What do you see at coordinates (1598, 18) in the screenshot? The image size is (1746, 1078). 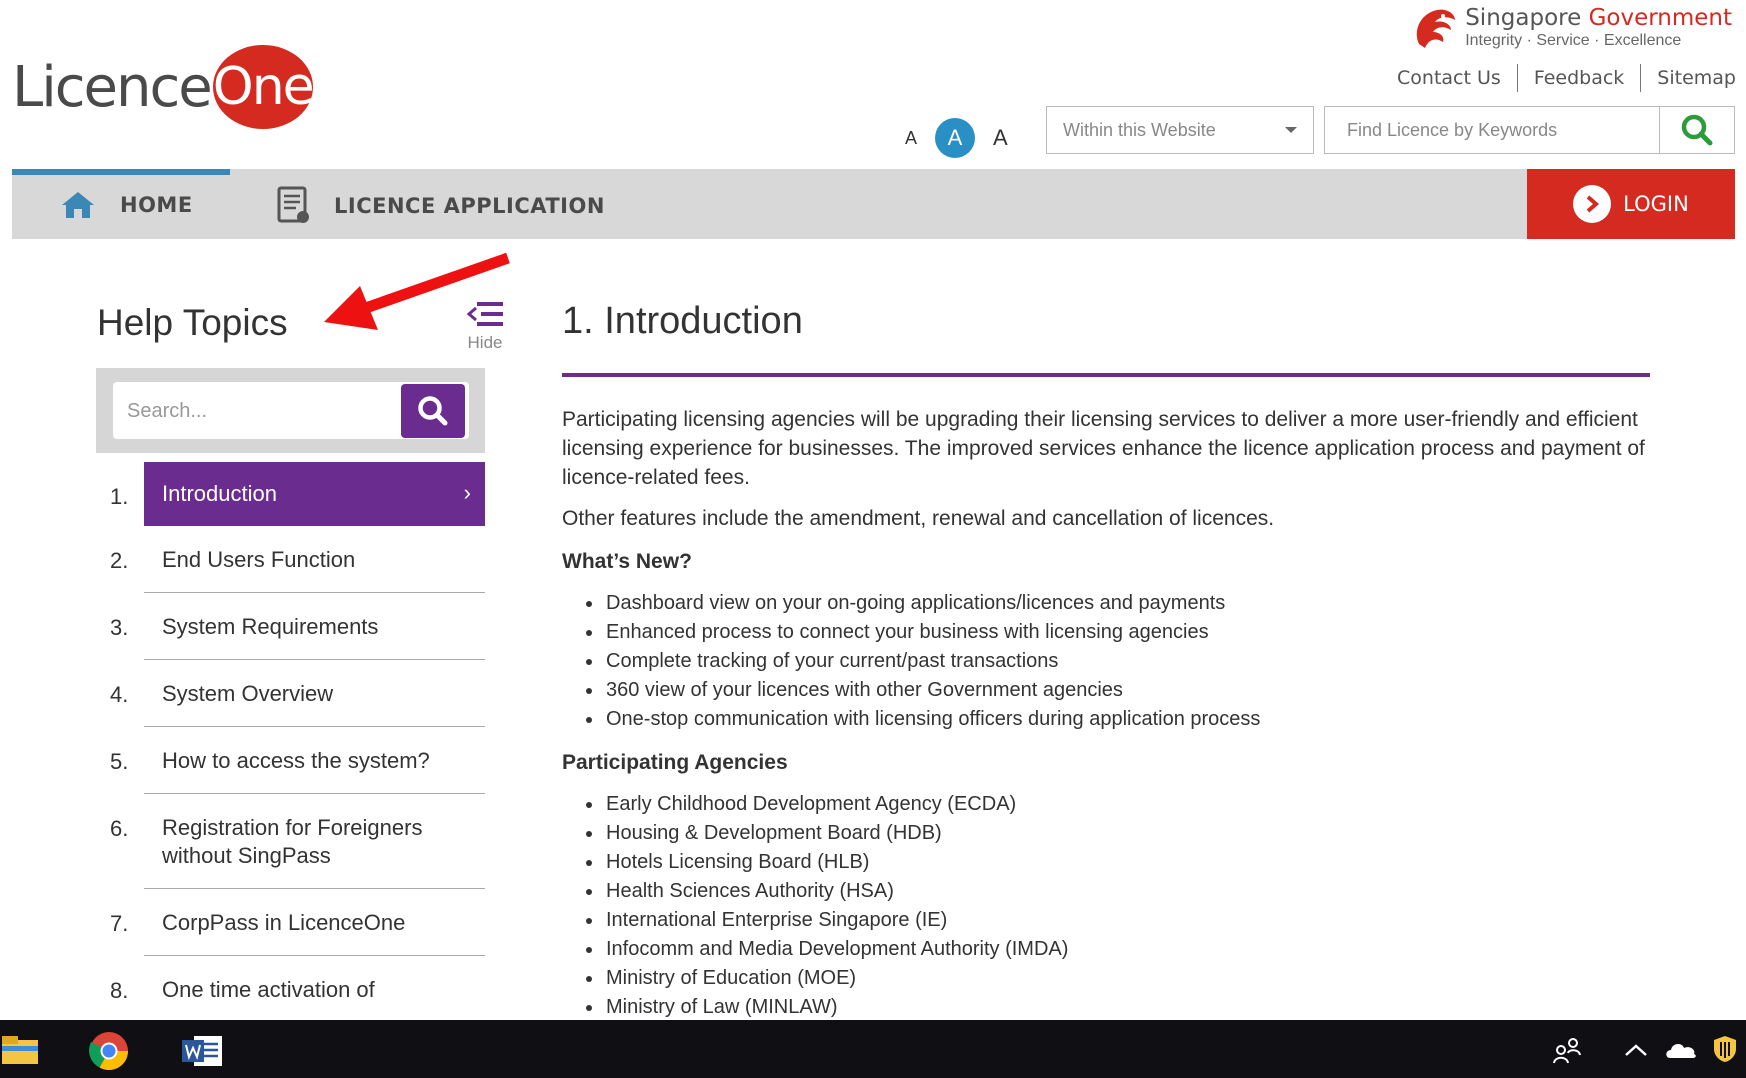 I see `gov-name: Singapore Government` at bounding box center [1598, 18].